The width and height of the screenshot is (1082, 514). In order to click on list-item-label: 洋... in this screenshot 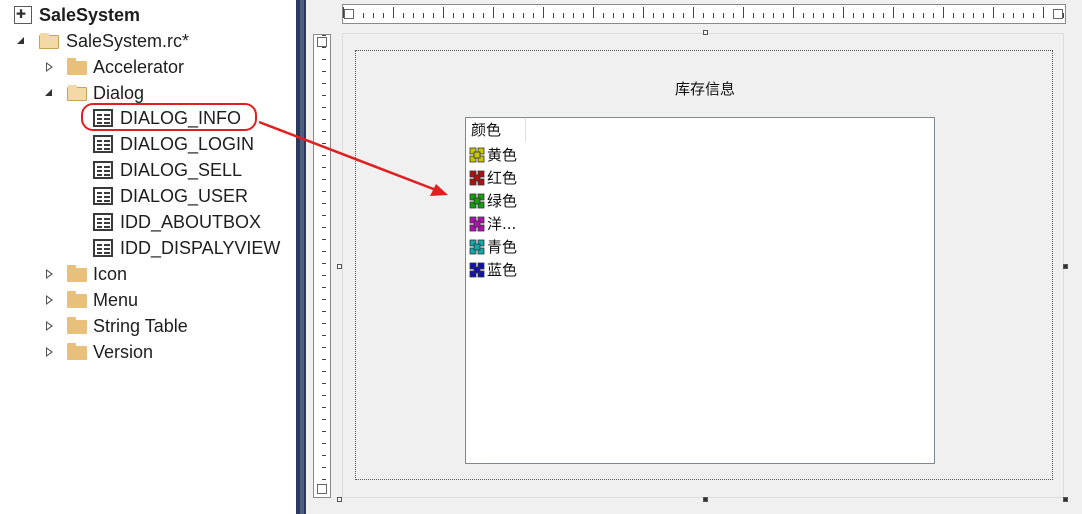, I will do `click(502, 224)`.